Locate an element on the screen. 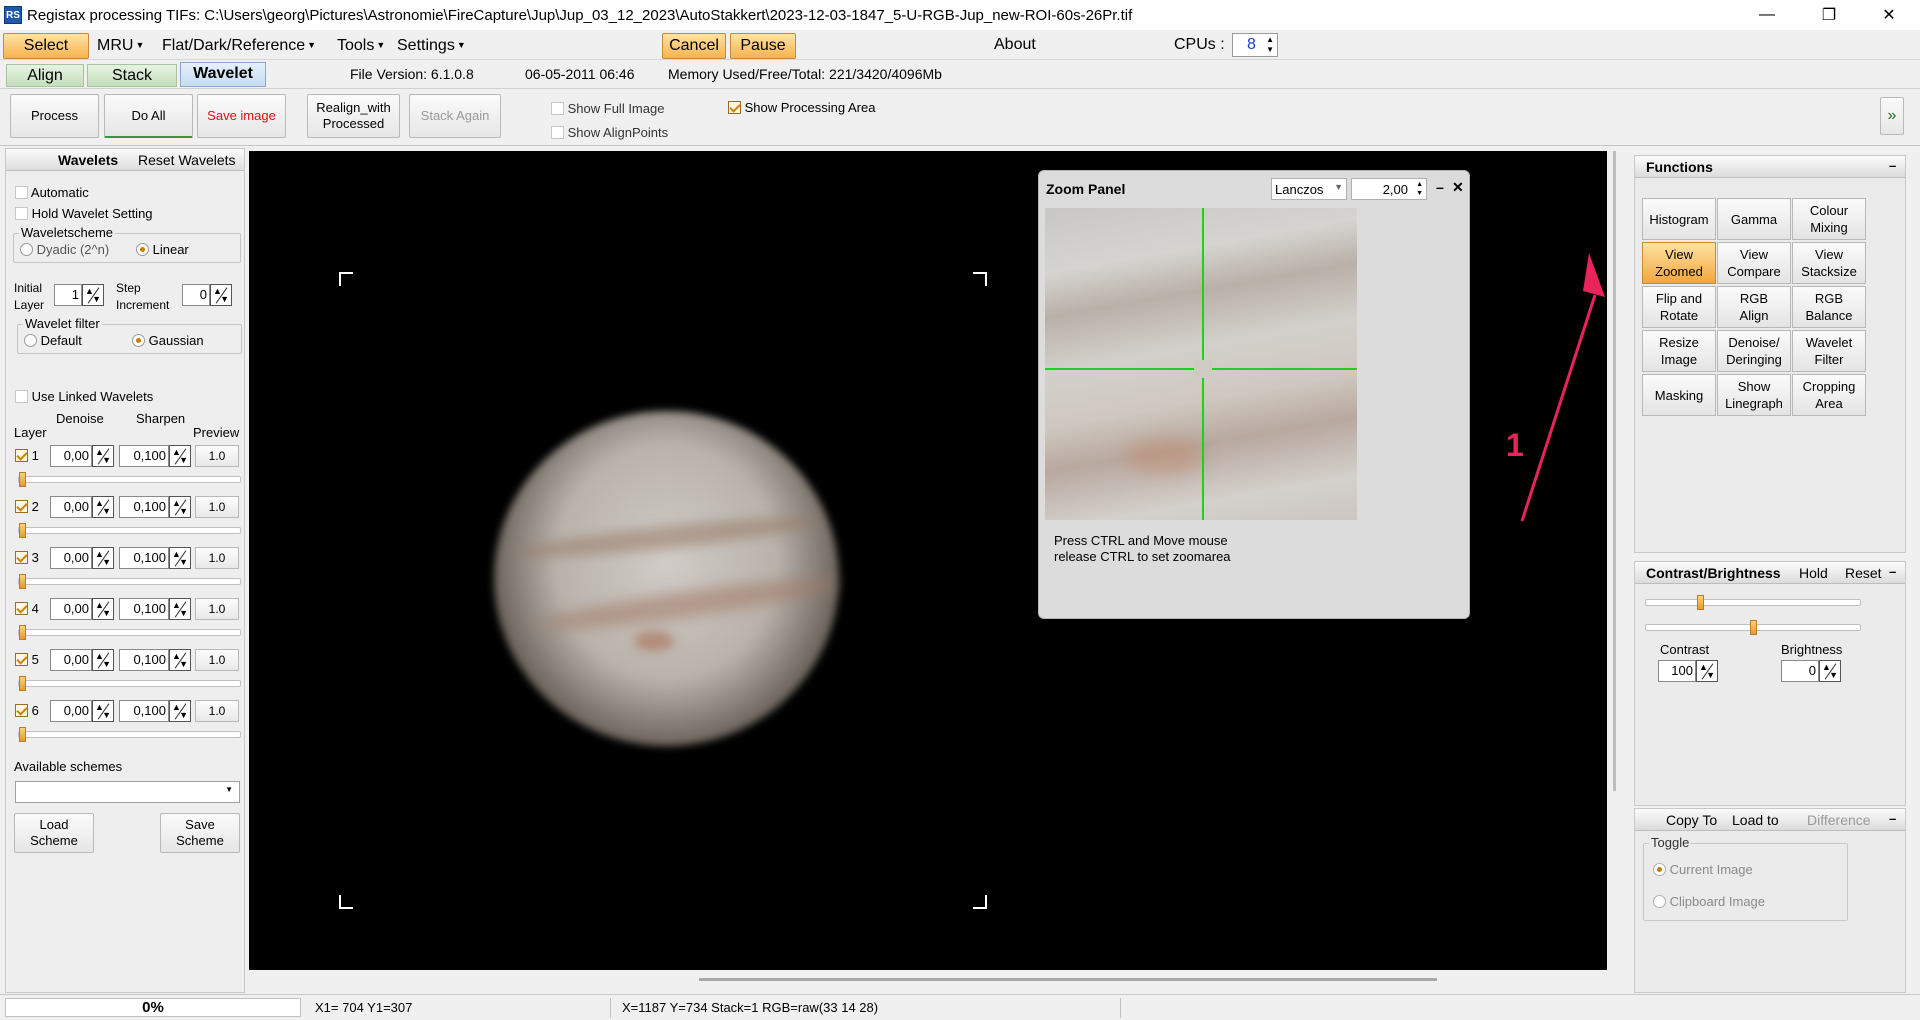 Image resolution: width=1920 pixels, height=1020 pixels. tab-align: Align is located at coordinates (45, 75).